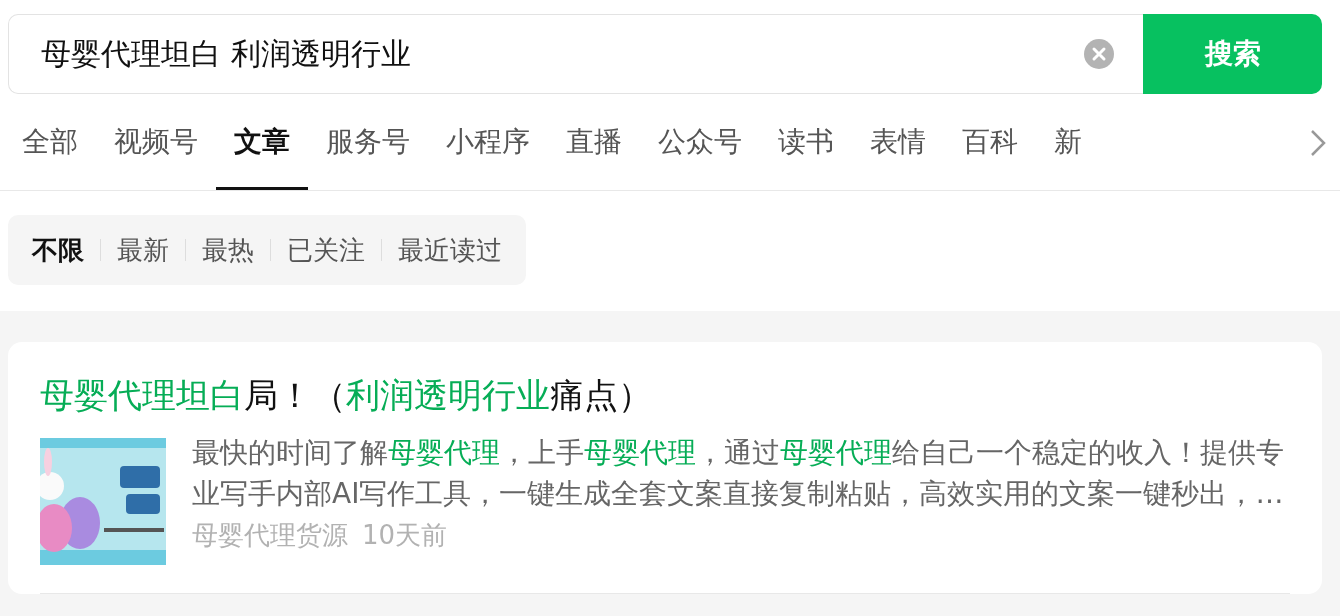 The height and width of the screenshot is (616, 1340). What do you see at coordinates (228, 250) in the screenshot?
I see `filter-option: 最热` at bounding box center [228, 250].